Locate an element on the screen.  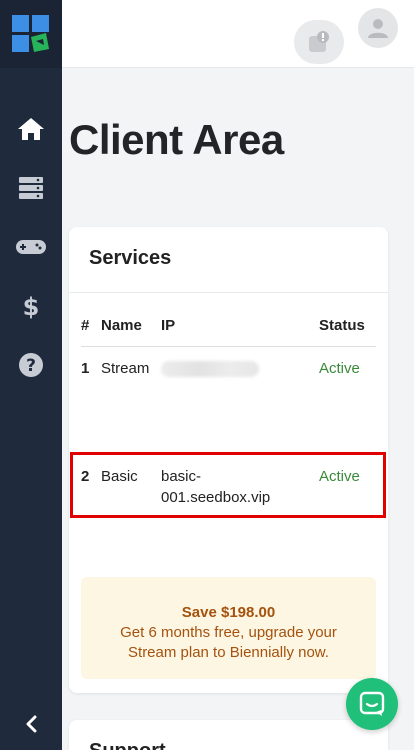
column-header-status: Status is located at coordinates (342, 325).